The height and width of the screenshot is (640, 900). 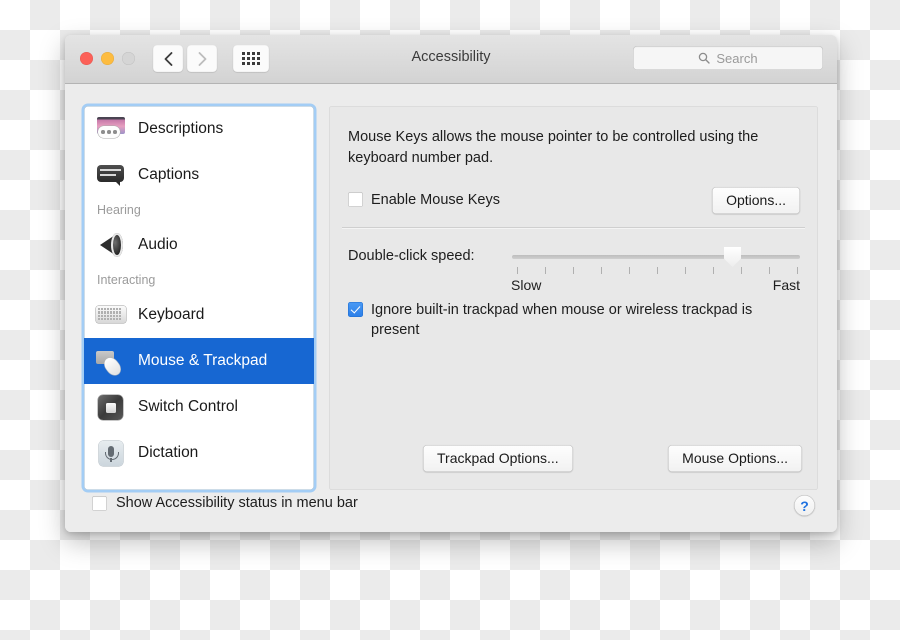 What do you see at coordinates (786, 285) in the screenshot?
I see `slider-max-label: Fast` at bounding box center [786, 285].